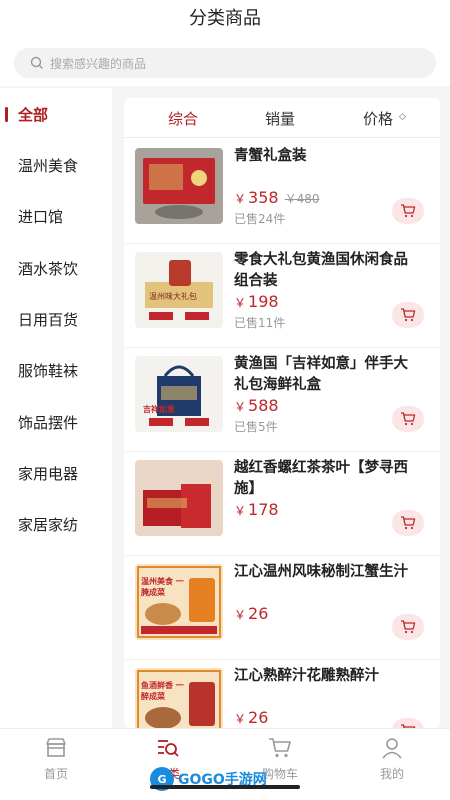 The image size is (450, 800). I want to click on product-image: 吉祥如意, so click(179, 394).